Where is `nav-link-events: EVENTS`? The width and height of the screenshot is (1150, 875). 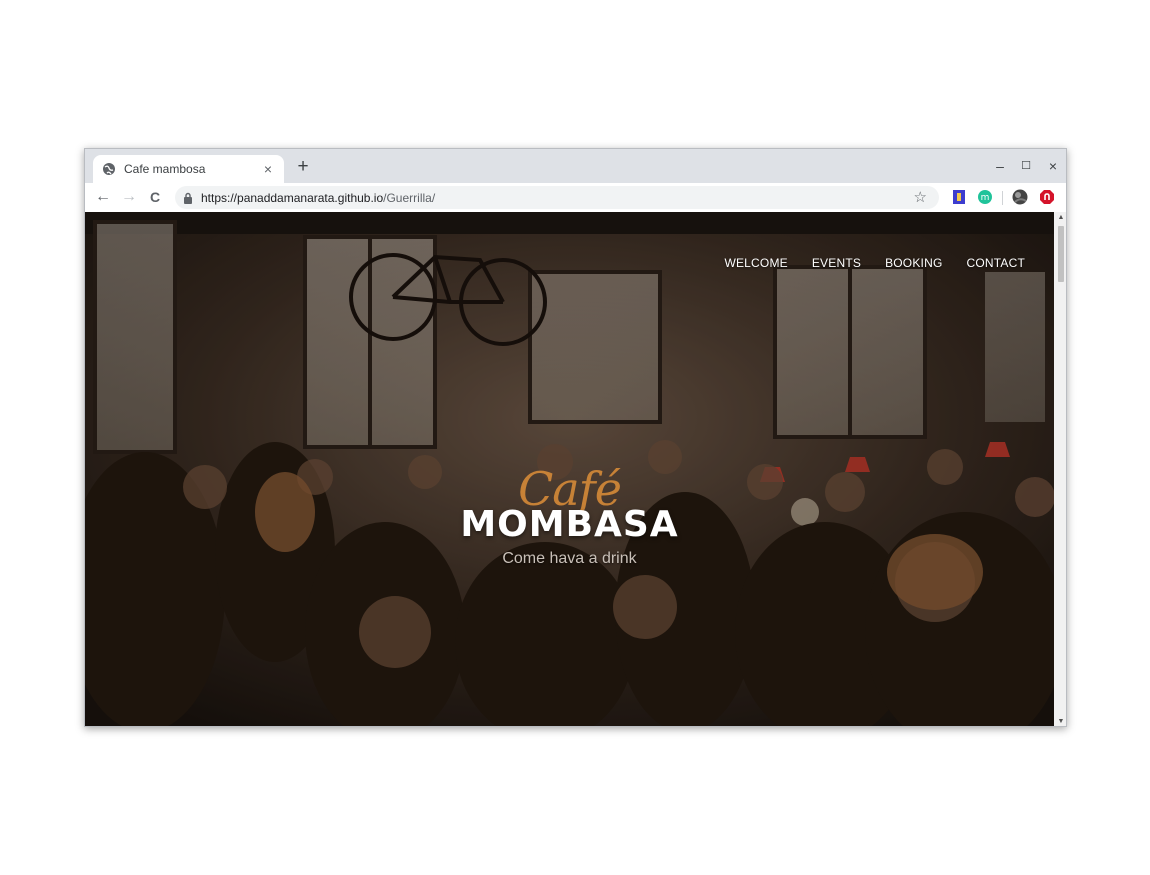 nav-link-events: EVENTS is located at coordinates (836, 263).